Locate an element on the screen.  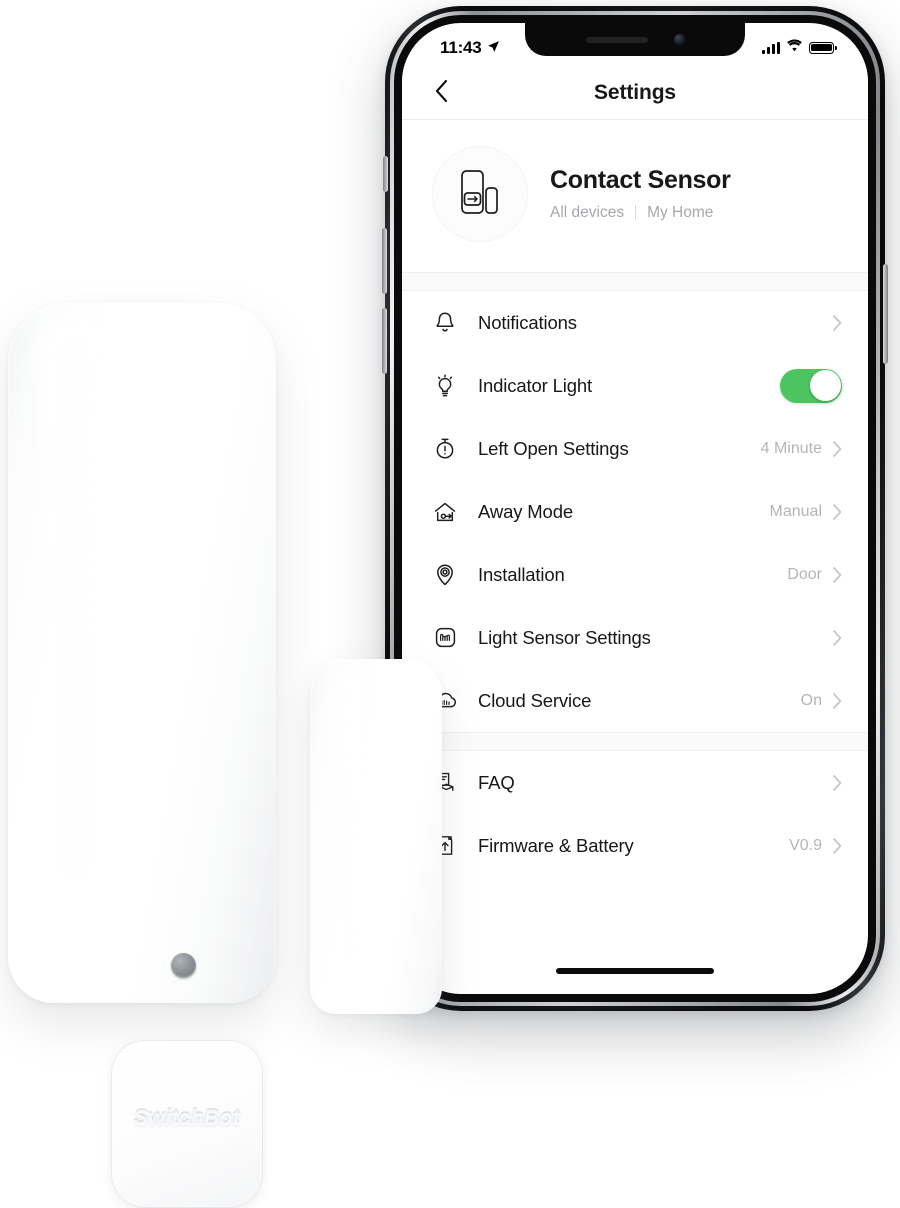
settings-row-cloud-service: Cloud Service On is located at coordinates (635, 700).